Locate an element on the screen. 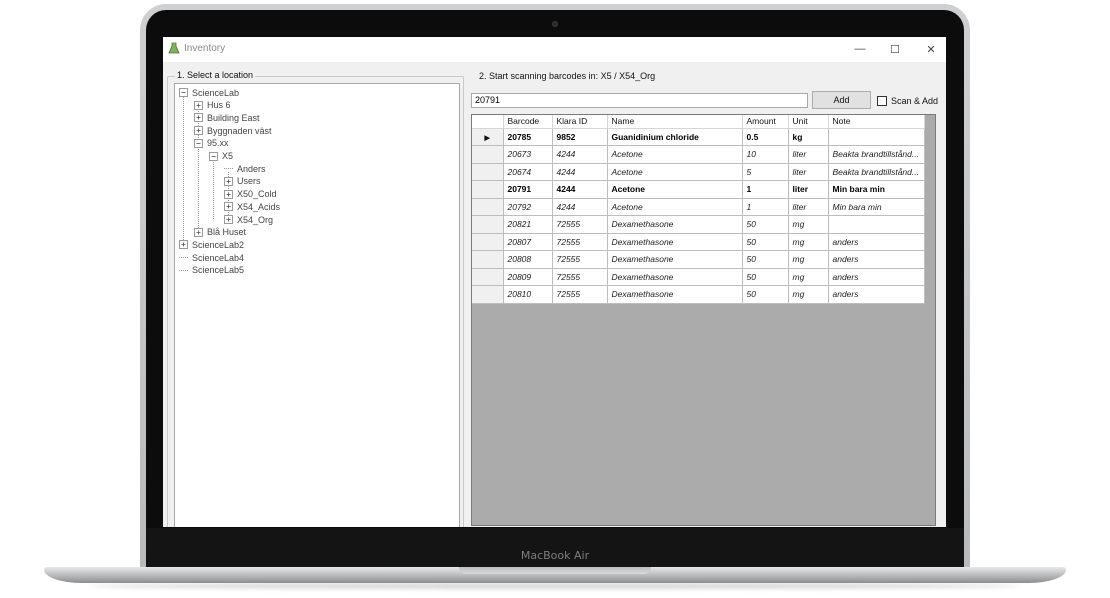 This screenshot has height=598, width=1110. tree-node: ScienceLab4 is located at coordinates (212, 257).